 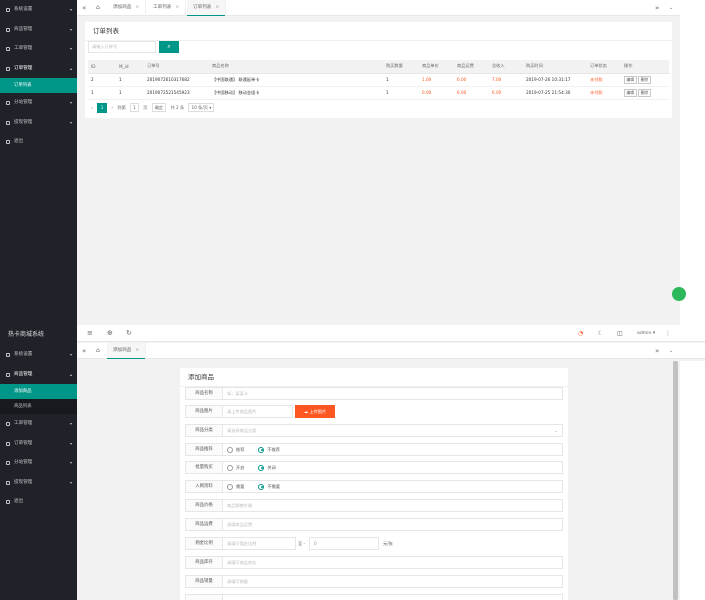 What do you see at coordinates (620, 333) in the screenshot?
I see `fullscreen-icon: ◫` at bounding box center [620, 333].